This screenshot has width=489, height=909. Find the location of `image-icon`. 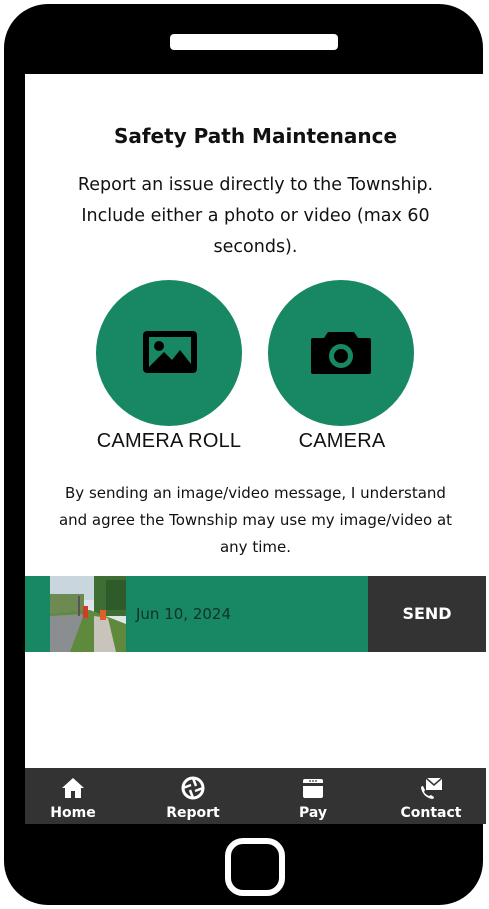

image-icon is located at coordinates (170, 352).